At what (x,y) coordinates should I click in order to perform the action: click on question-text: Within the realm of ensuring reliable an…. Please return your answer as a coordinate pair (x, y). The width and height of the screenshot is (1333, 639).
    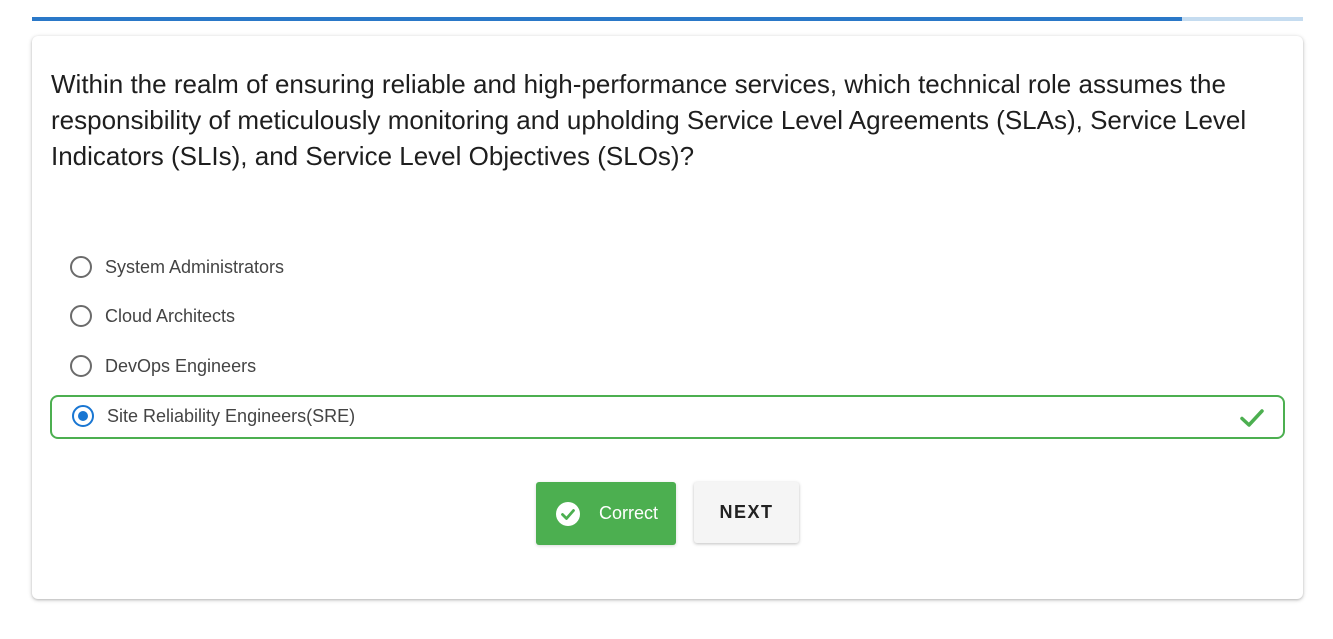
    Looking at the image, I should click on (649, 120).